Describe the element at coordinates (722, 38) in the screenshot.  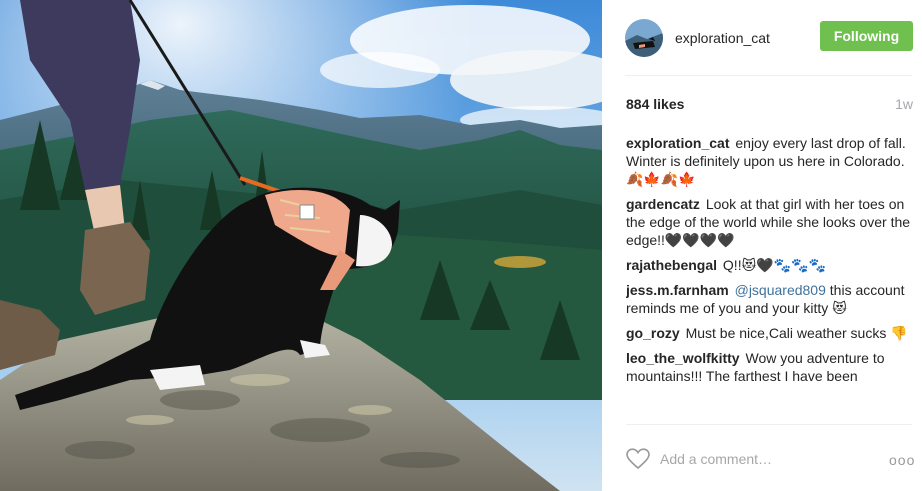
I see `author-username: exploration_cat` at that location.